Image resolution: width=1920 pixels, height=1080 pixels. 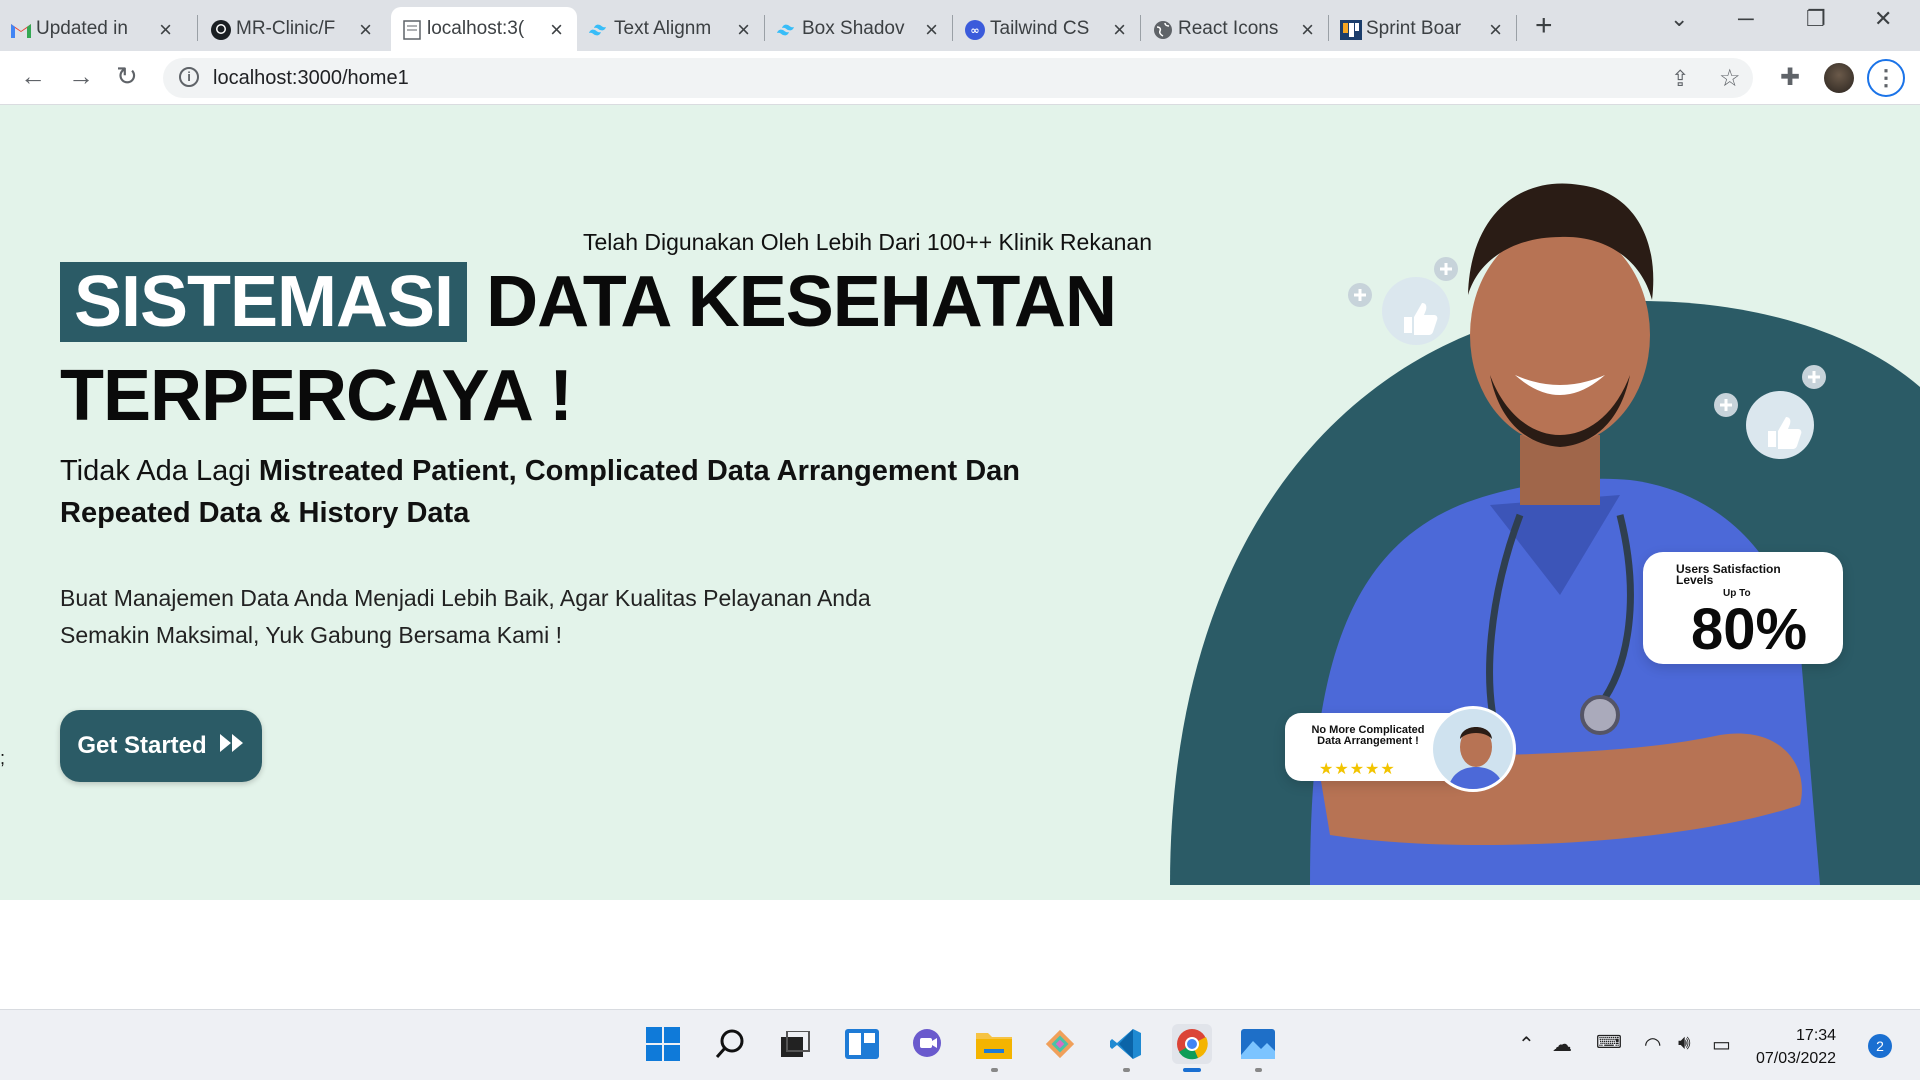 I want to click on clock-time: 17:34, so click(x=1816, y=1035).